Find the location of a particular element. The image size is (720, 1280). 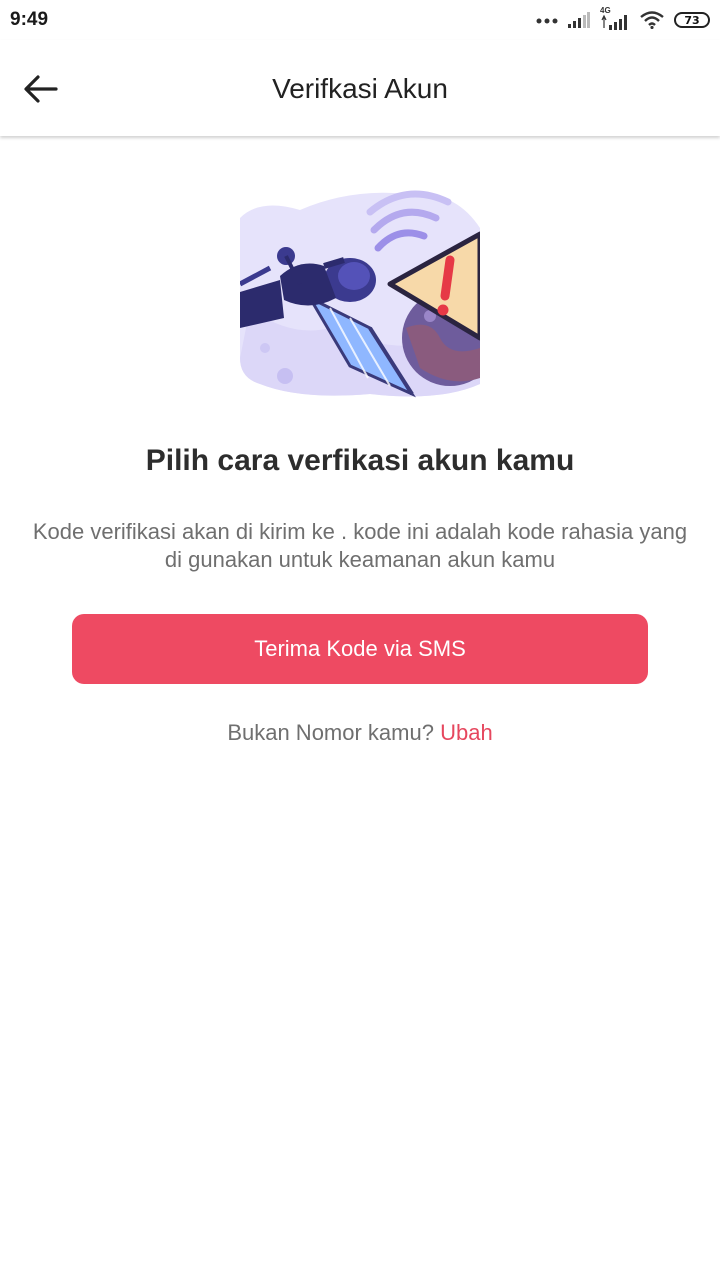

status-time: 9:49 is located at coordinates (29, 19).